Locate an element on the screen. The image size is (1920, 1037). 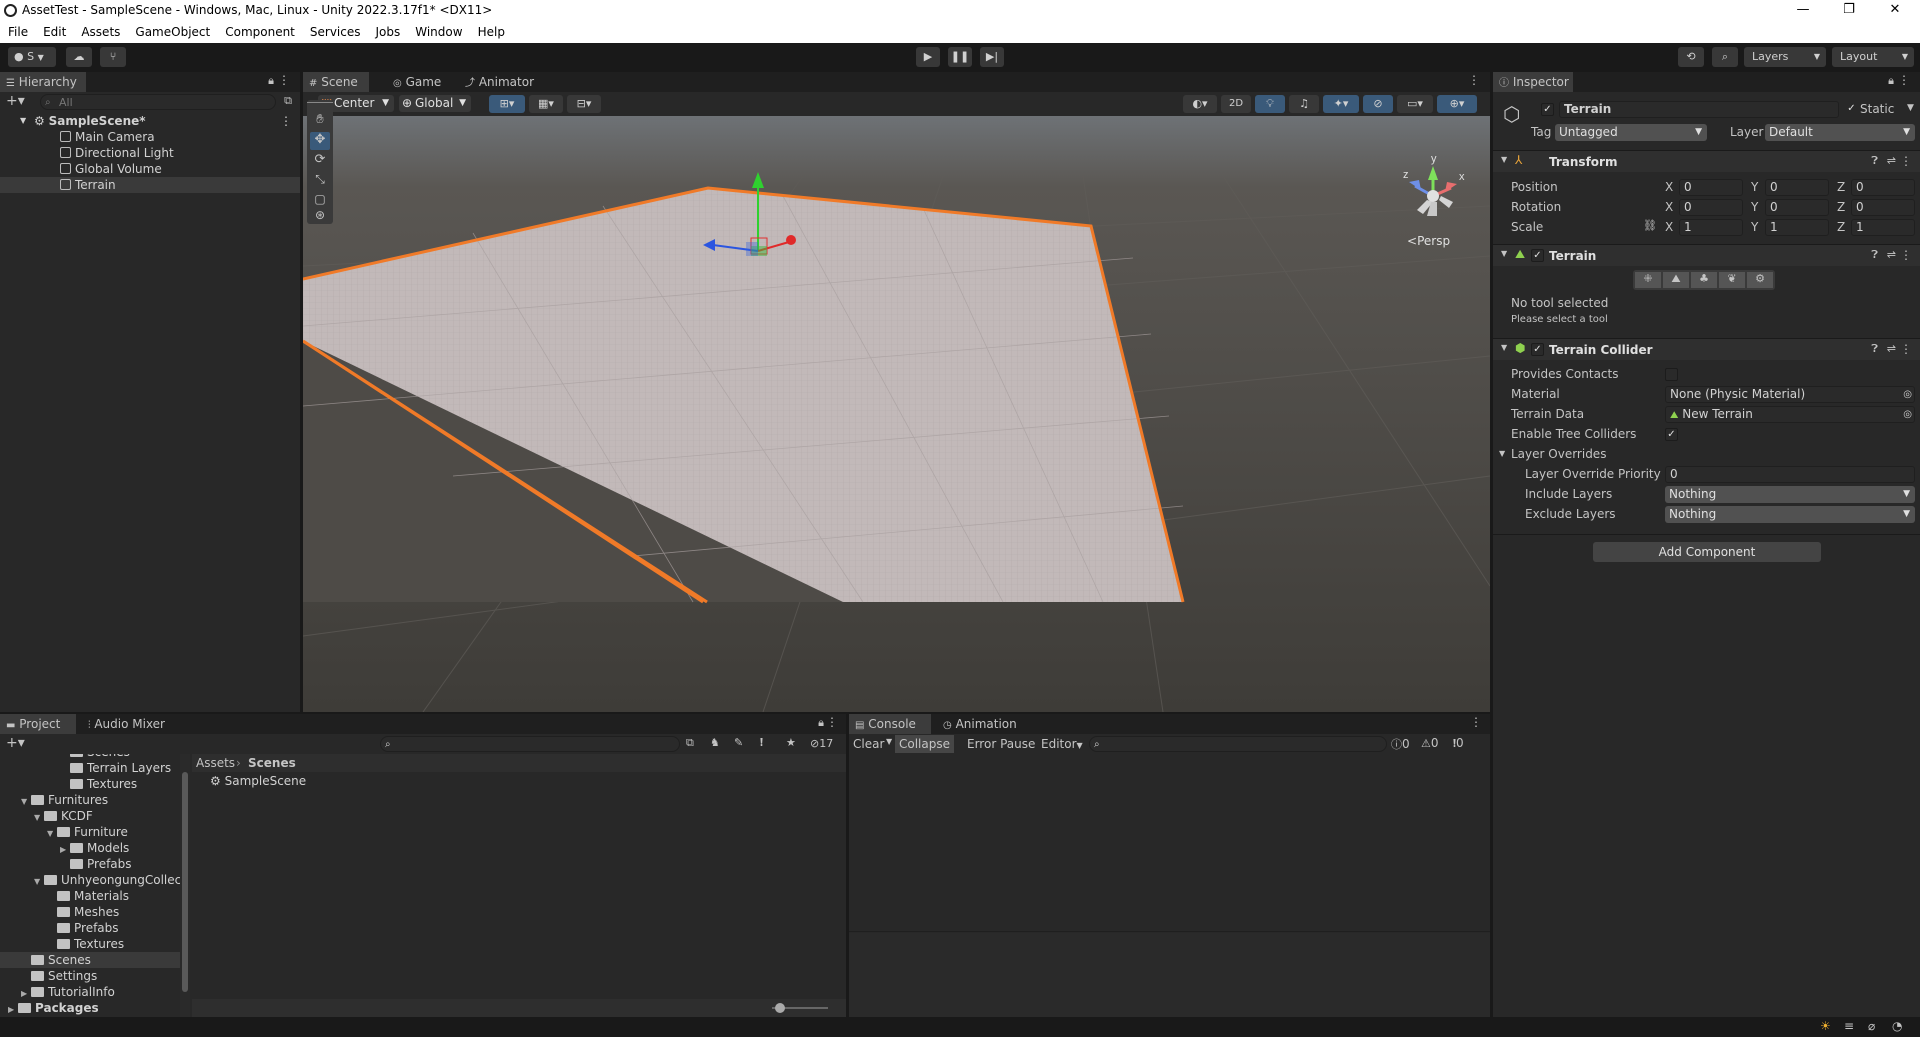
transform-tool-button: ⊛ is located at coordinates (320, 216).